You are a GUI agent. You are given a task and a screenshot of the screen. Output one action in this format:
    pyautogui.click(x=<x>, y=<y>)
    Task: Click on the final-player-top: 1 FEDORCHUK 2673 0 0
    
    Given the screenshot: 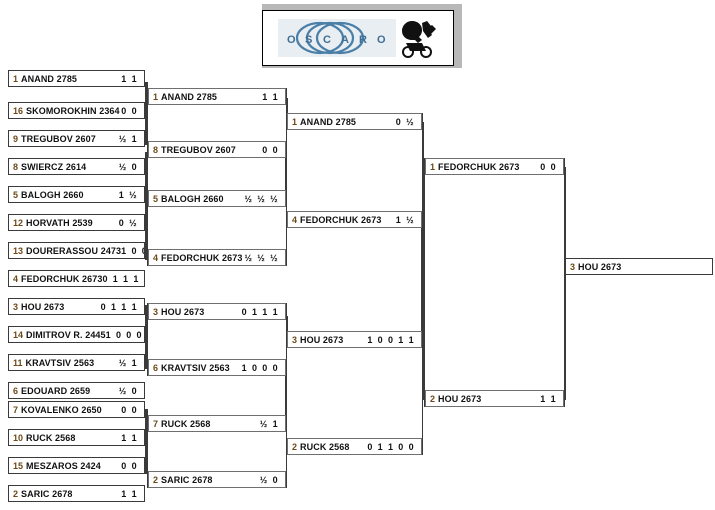 What is the action you would take?
    pyautogui.click(x=494, y=166)
    